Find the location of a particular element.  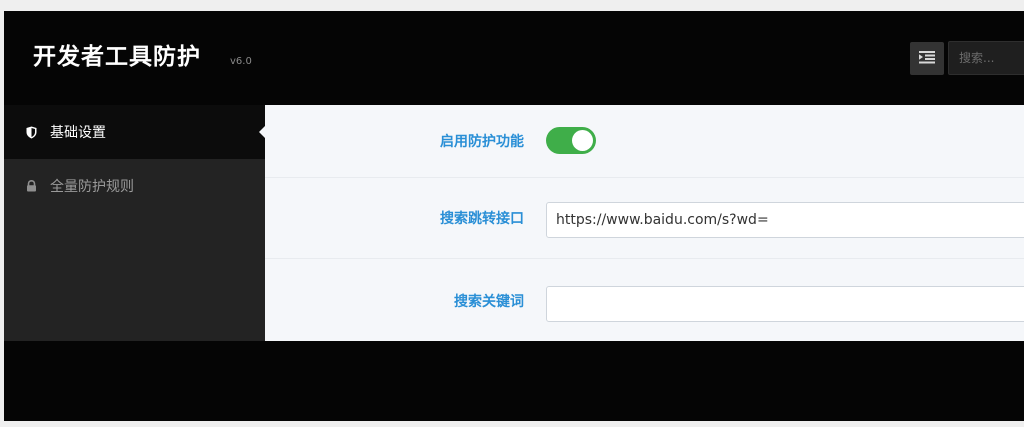

shield-icon is located at coordinates (31, 132).